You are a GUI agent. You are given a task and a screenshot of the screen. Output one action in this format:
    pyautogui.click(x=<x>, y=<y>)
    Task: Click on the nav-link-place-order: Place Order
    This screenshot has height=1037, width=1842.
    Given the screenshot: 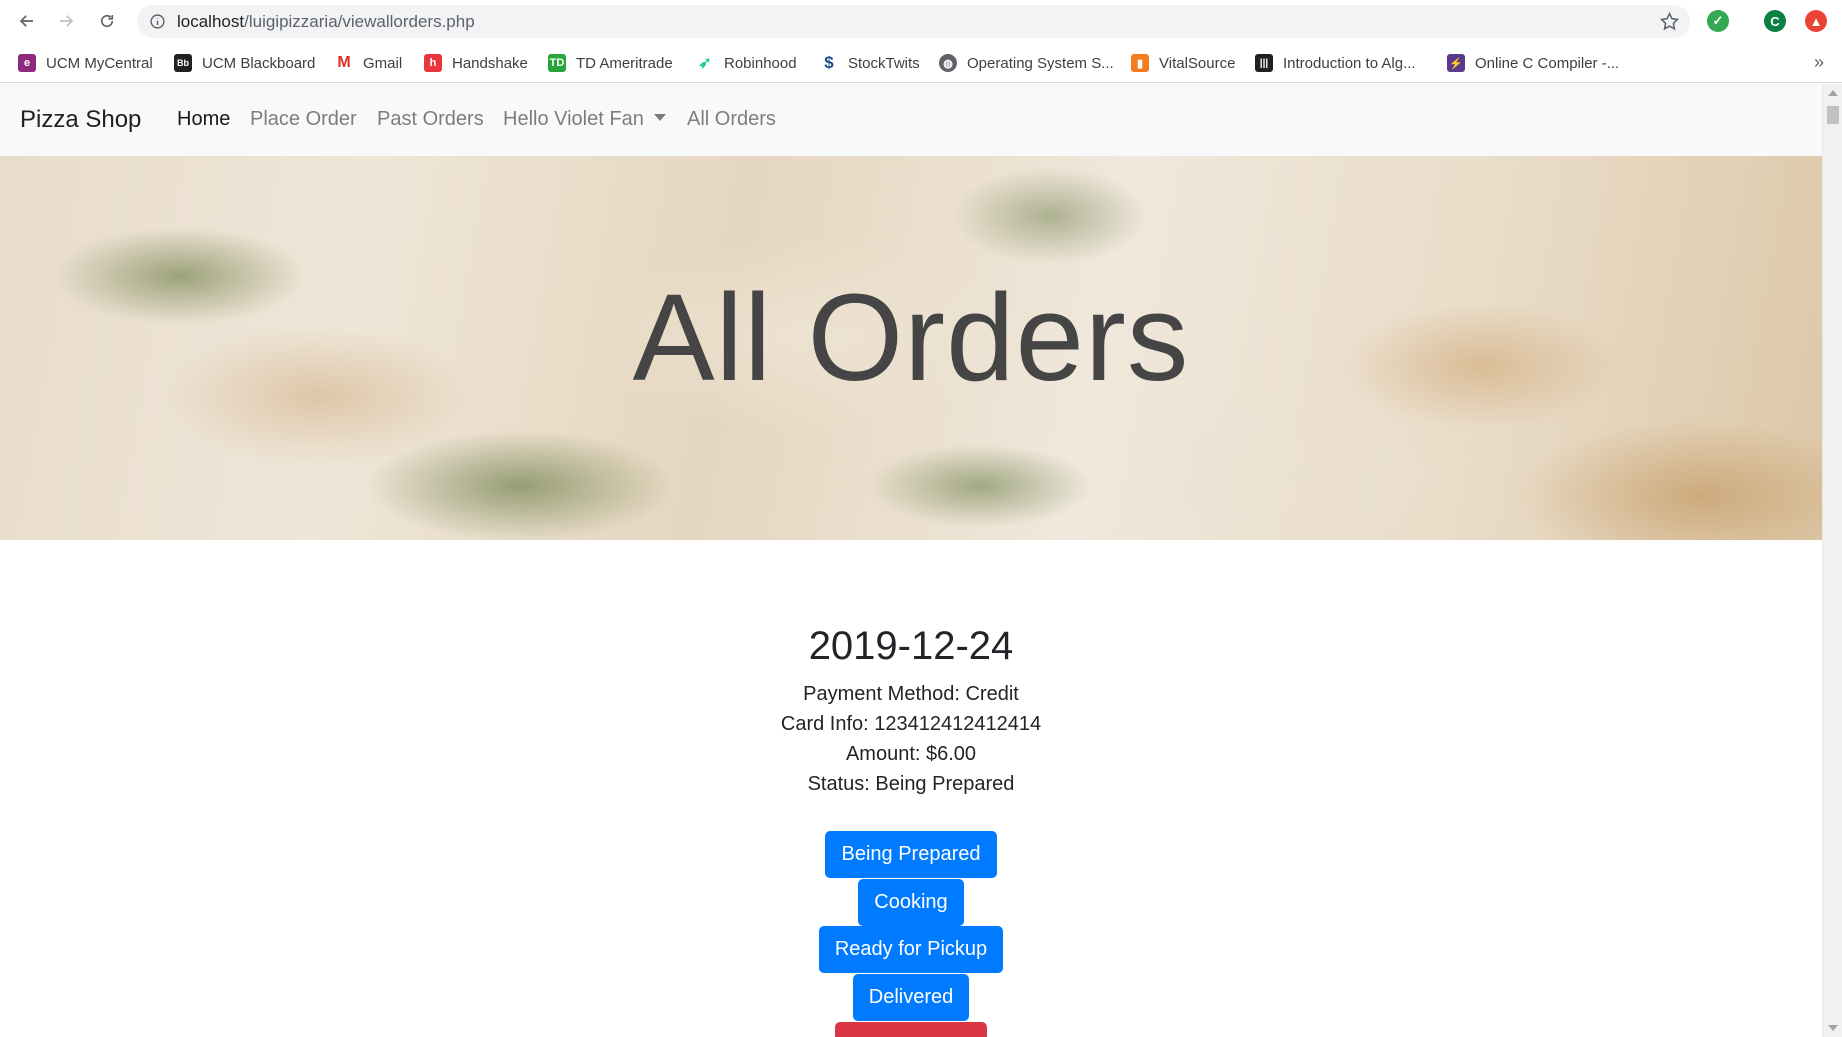 What is the action you would take?
    pyautogui.click(x=303, y=119)
    